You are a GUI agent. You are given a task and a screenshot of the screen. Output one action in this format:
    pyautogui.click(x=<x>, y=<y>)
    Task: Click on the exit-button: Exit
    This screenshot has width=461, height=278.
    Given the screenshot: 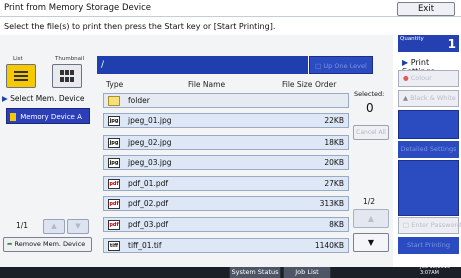 What is the action you would take?
    pyautogui.click(x=426, y=9)
    